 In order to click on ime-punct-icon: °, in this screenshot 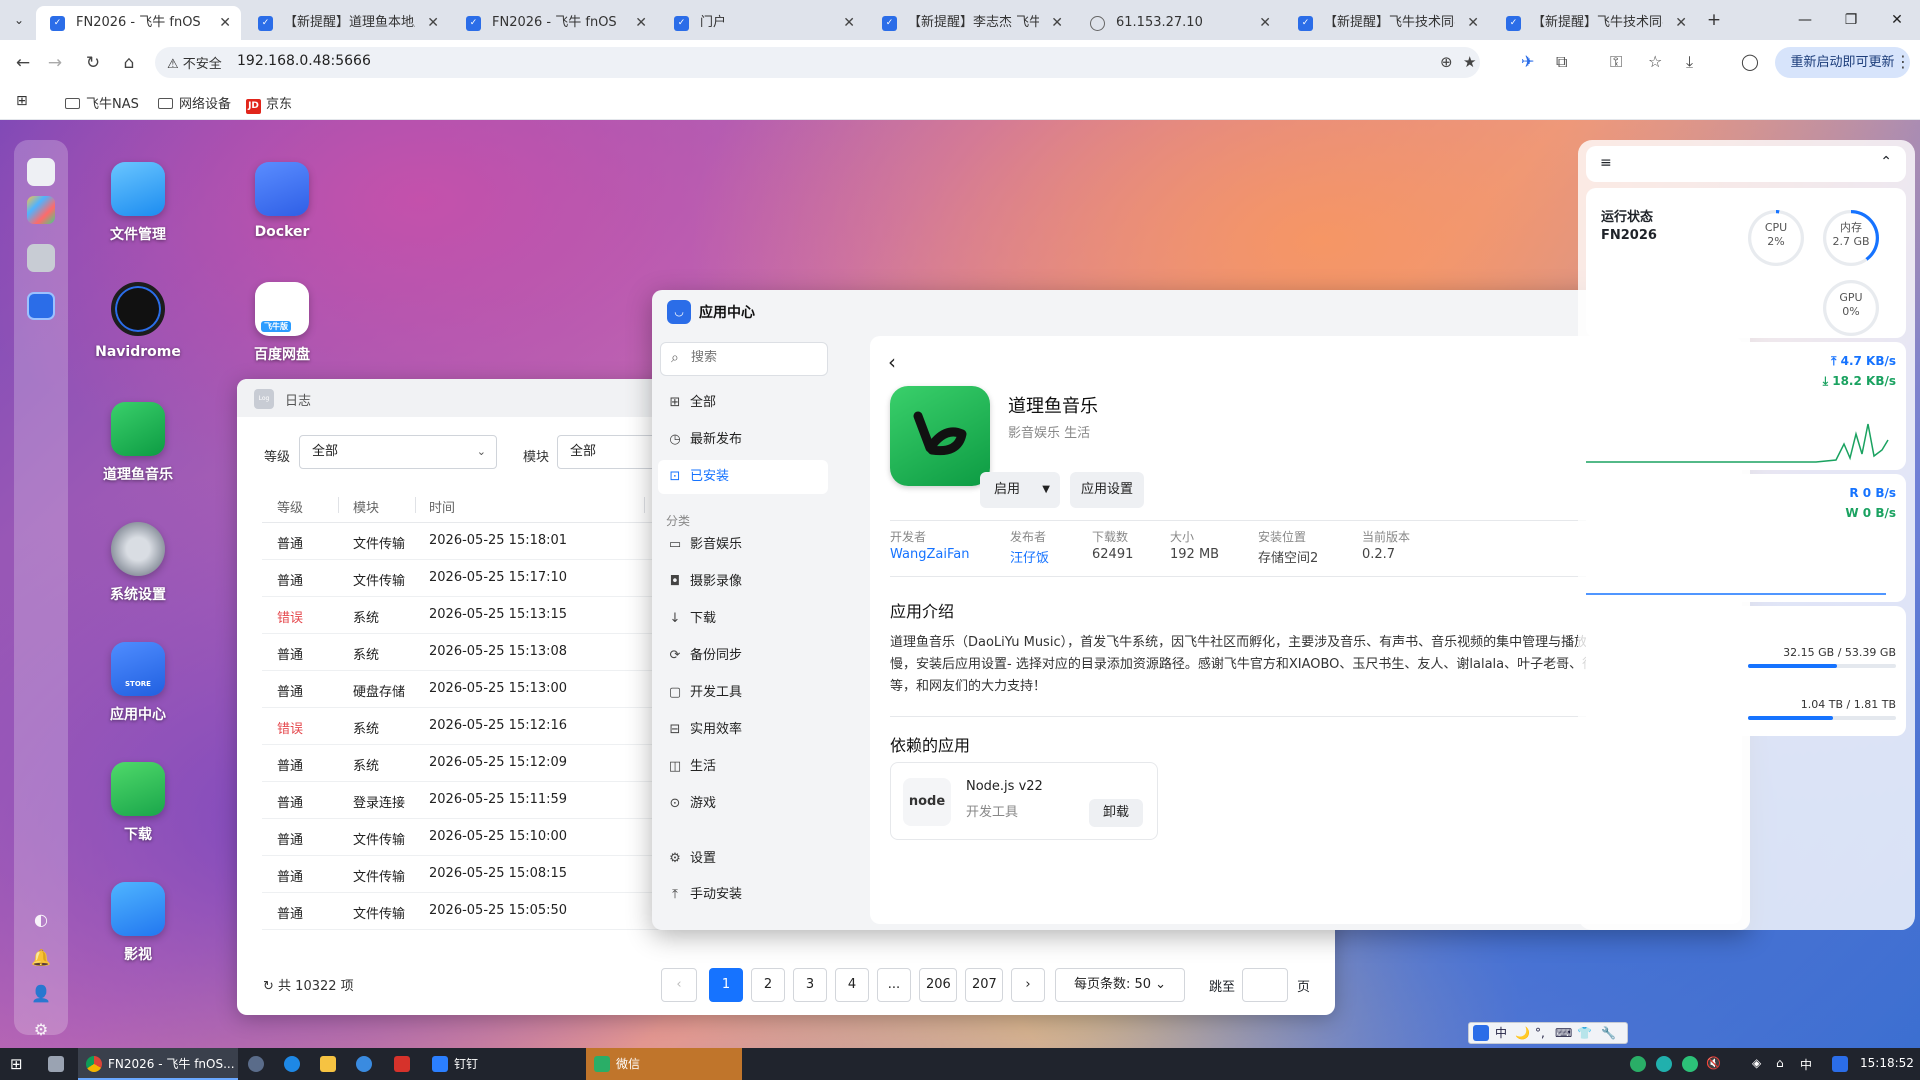, I will do `click(1540, 1033)`.